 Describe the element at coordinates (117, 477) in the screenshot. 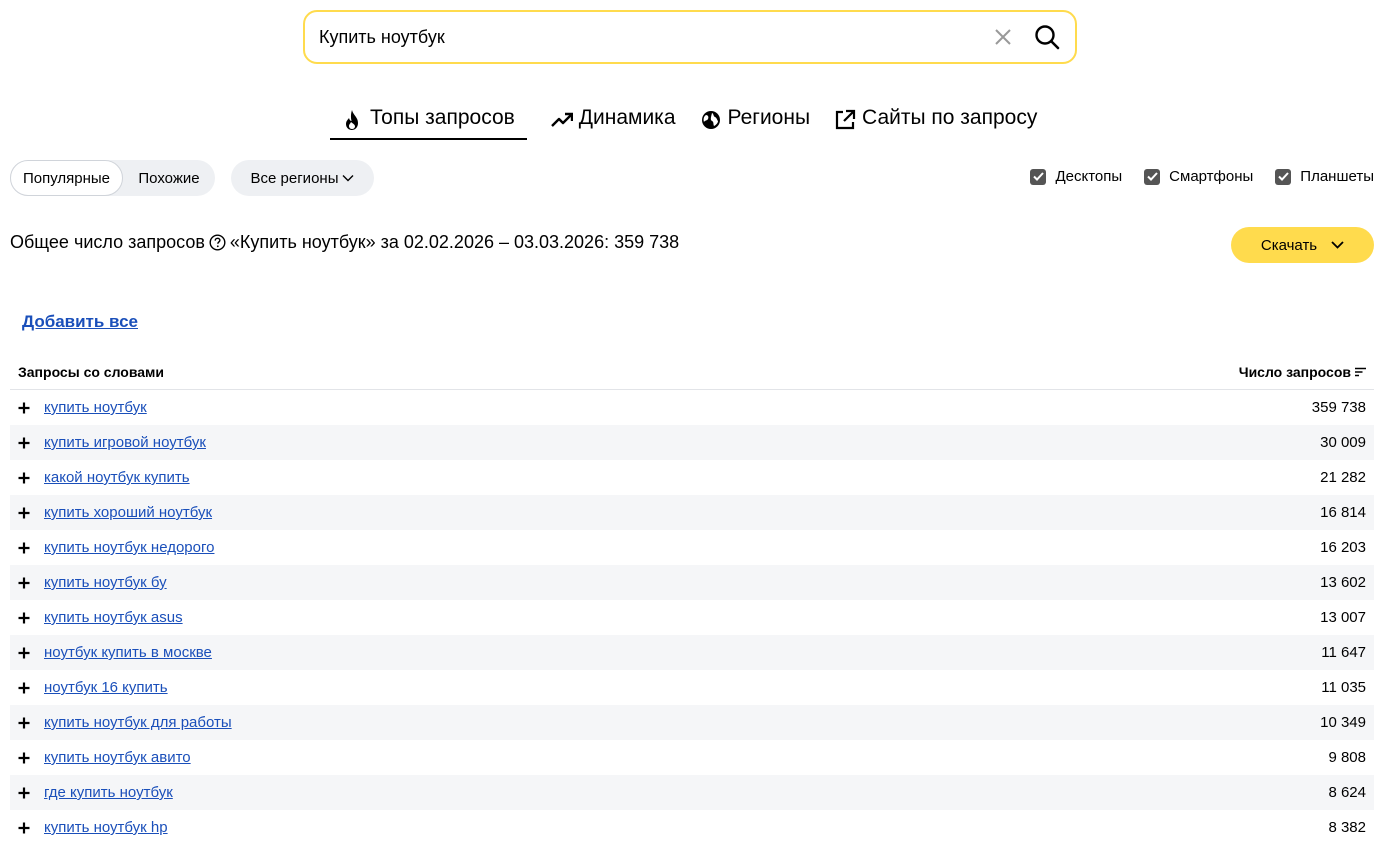

I see `phrase-link: какой ноутбук купить` at that location.